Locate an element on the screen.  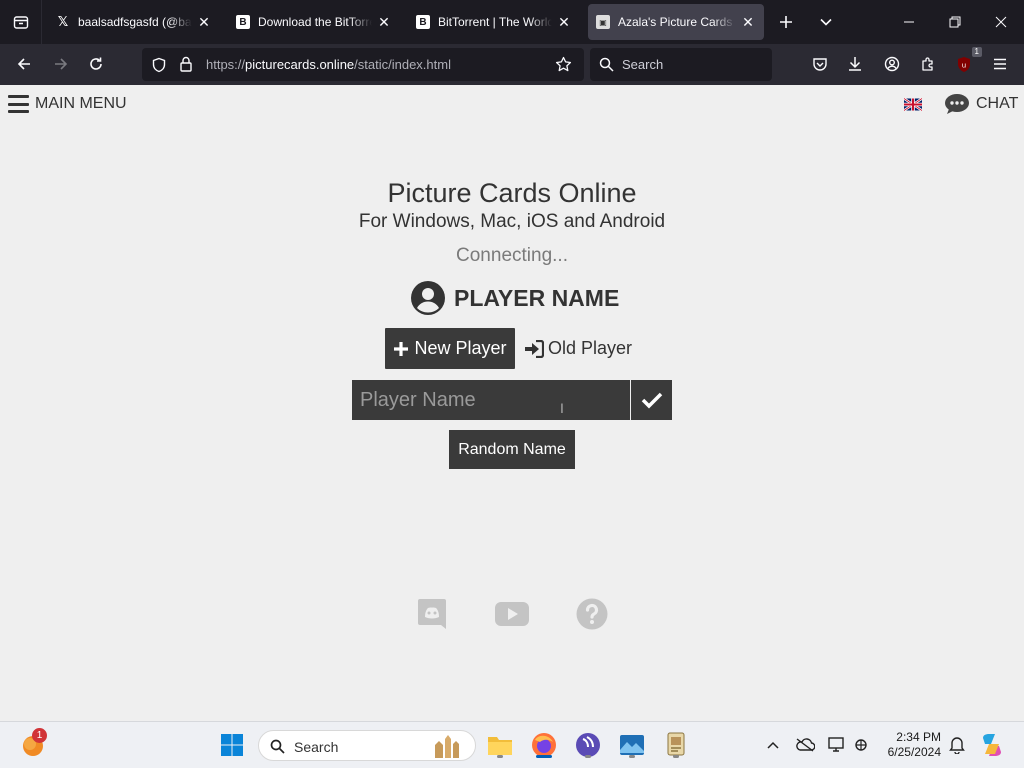
check-icon is located at coordinates (651, 400).